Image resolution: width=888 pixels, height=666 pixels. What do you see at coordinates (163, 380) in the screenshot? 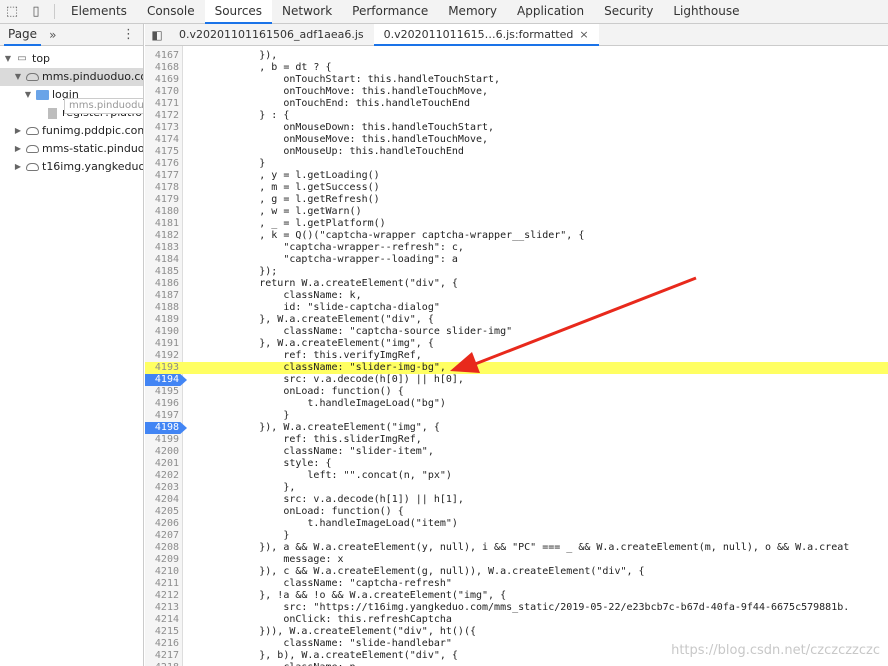
I see `breakpoint-line-number: 4194` at bounding box center [163, 380].